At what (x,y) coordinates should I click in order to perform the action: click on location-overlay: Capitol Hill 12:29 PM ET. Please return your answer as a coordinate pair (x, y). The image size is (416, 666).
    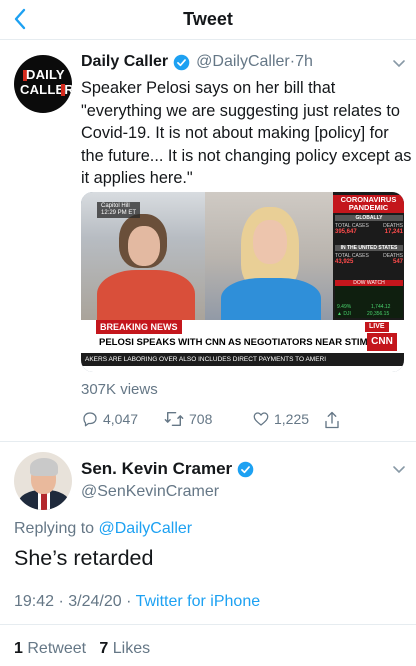
    Looking at the image, I should click on (119, 210).